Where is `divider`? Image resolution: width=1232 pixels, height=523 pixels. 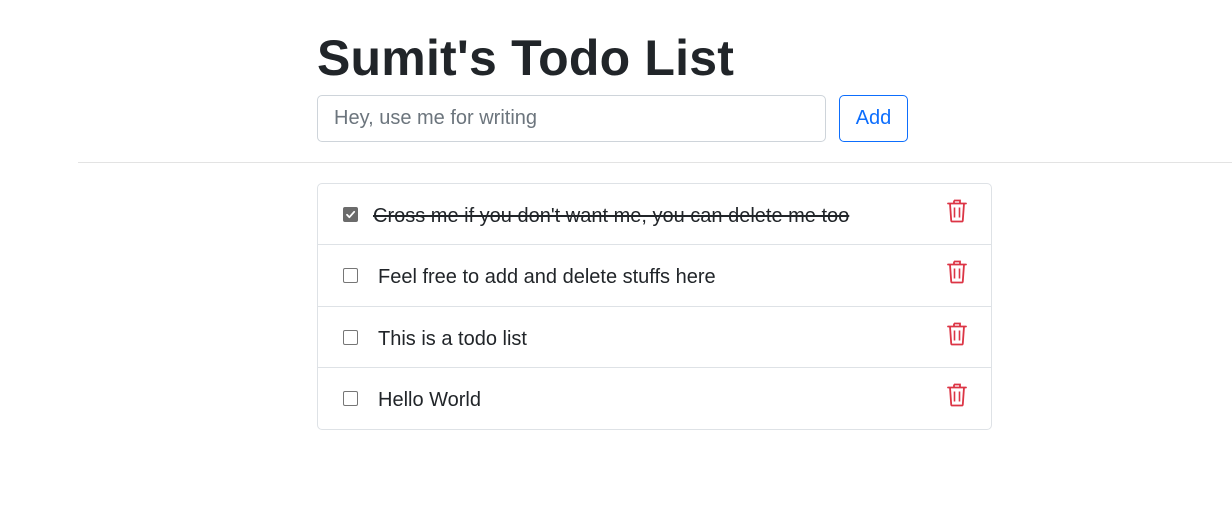 divider is located at coordinates (655, 162).